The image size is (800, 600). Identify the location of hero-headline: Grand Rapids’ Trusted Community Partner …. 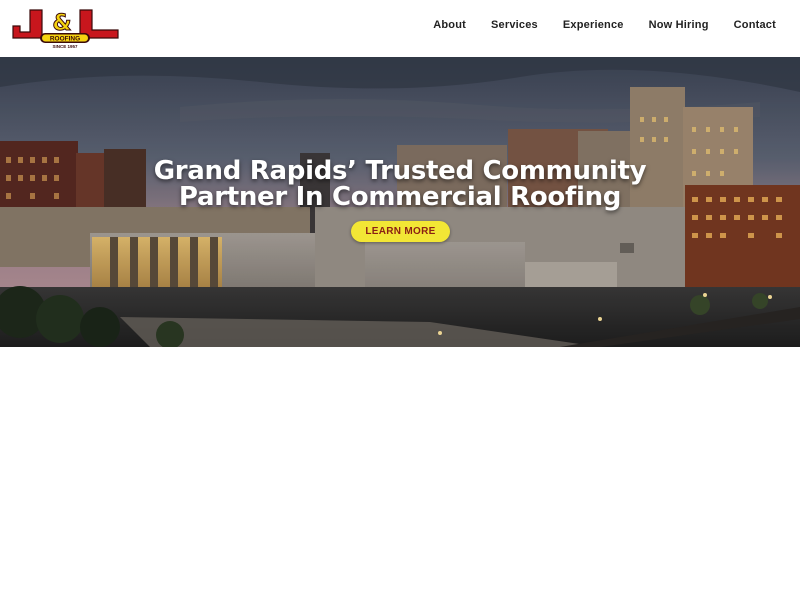
(400, 184).